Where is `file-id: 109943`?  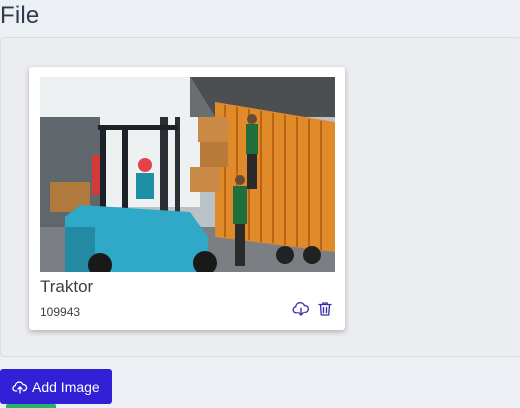 file-id: 109943 is located at coordinates (60, 312).